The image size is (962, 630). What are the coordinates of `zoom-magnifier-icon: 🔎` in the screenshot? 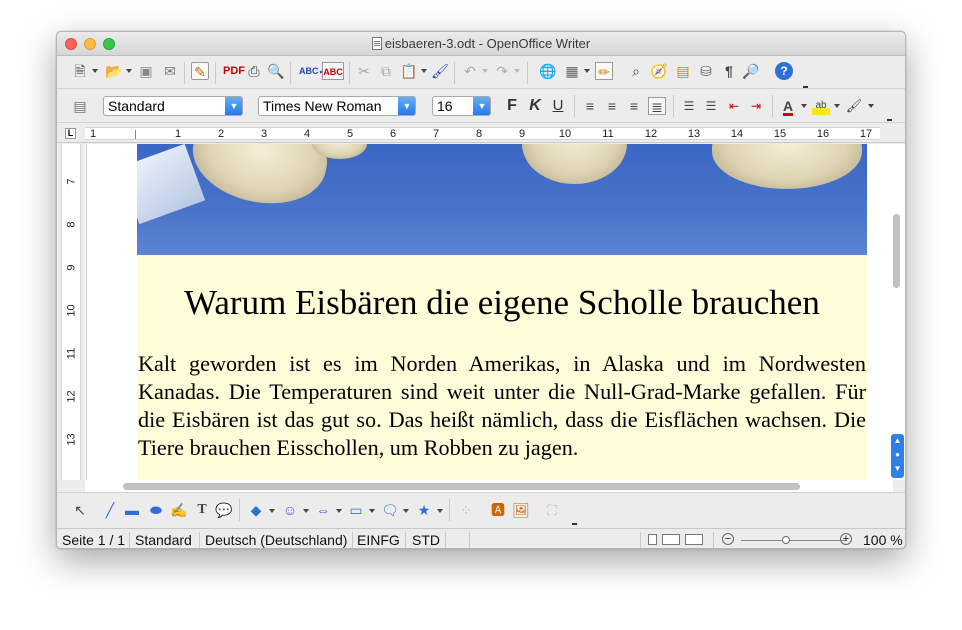 It's located at (751, 71).